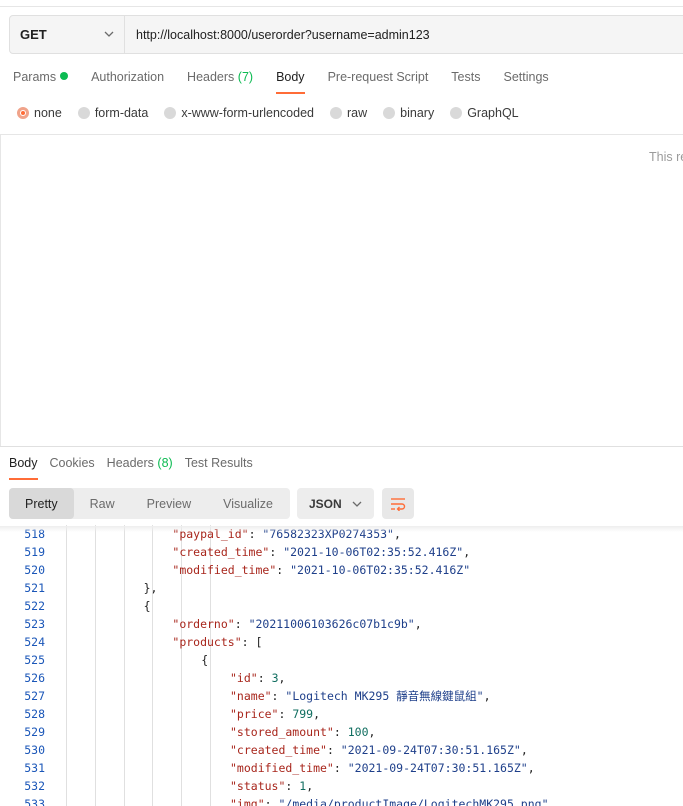 Image resolution: width=683 pixels, height=806 pixels. I want to click on view-mode-group: Pretty Raw Preview Visualize, so click(149, 503).